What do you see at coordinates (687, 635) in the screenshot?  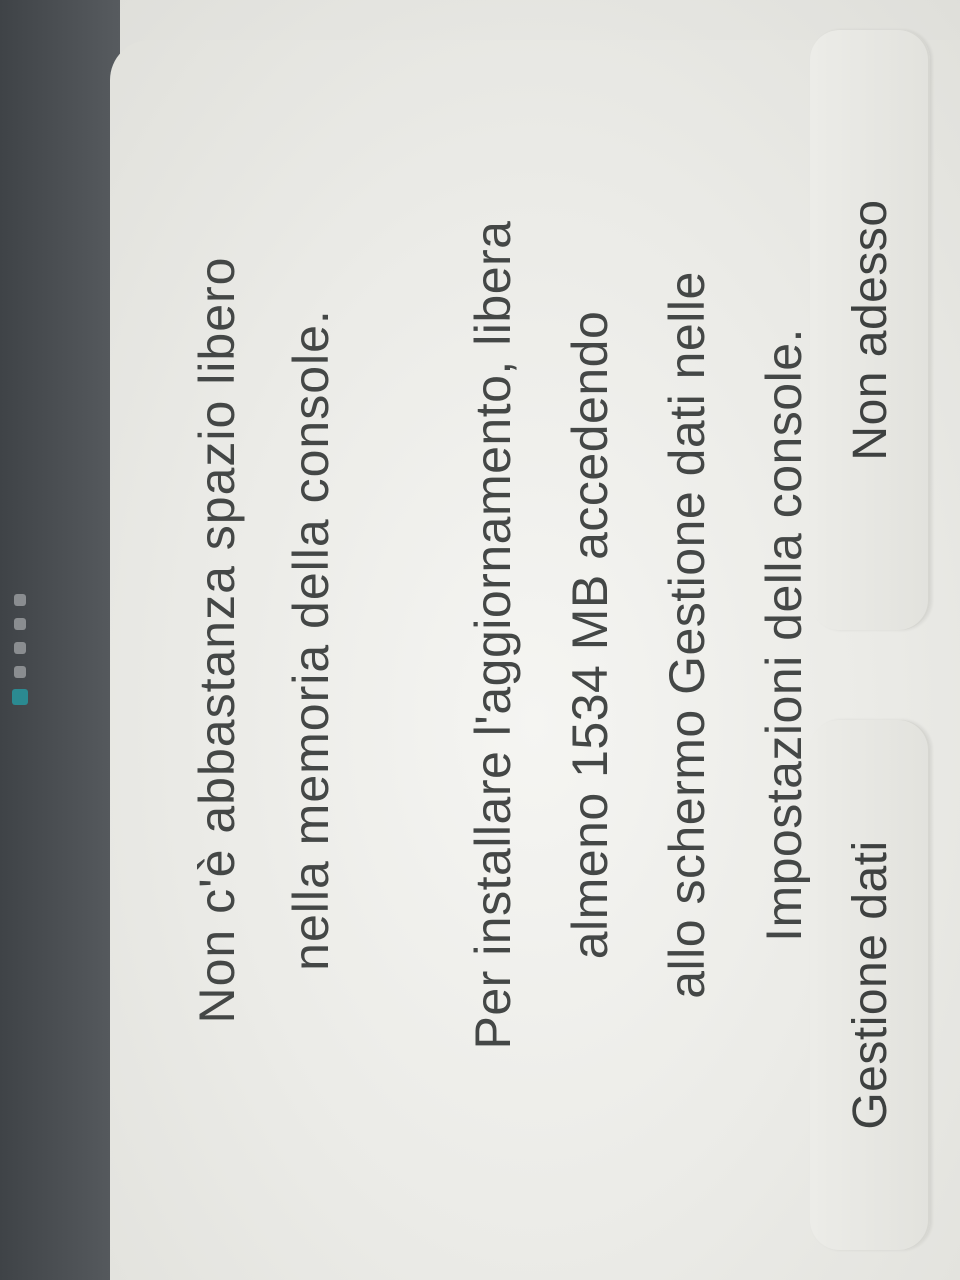 I see `dialog-message-line: allo schermo Gestione dati nelle` at bounding box center [687, 635].